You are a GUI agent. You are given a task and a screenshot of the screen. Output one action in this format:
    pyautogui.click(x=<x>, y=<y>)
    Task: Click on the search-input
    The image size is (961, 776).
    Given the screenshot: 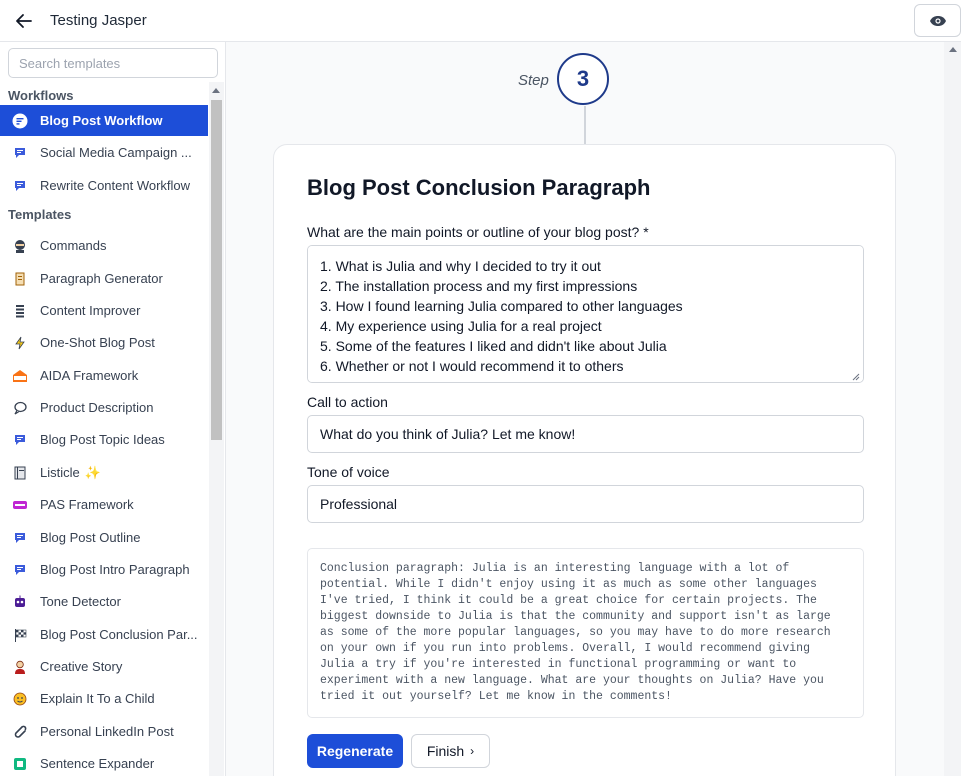 What is the action you would take?
    pyautogui.click(x=113, y=63)
    